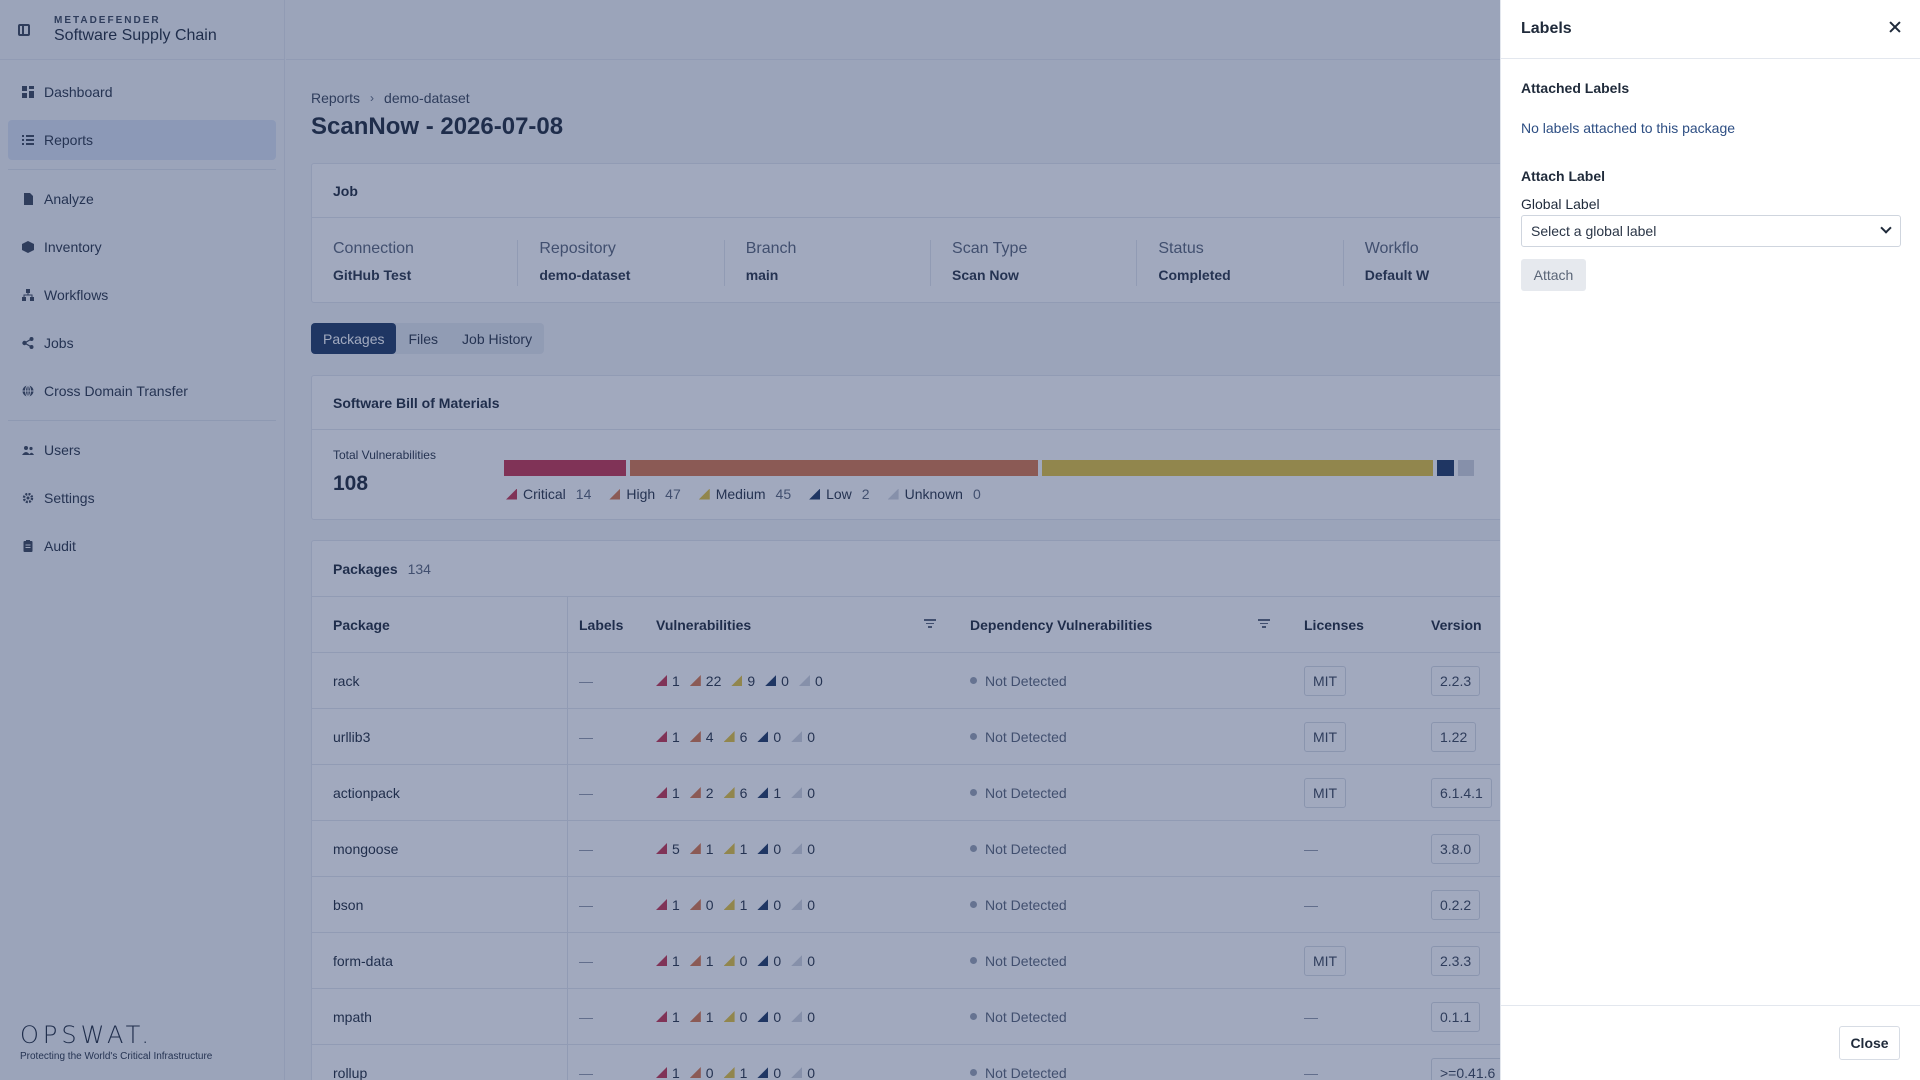 The width and height of the screenshot is (1920, 1080). What do you see at coordinates (1560, 204) in the screenshot?
I see `global-label-field-label: Global Label` at bounding box center [1560, 204].